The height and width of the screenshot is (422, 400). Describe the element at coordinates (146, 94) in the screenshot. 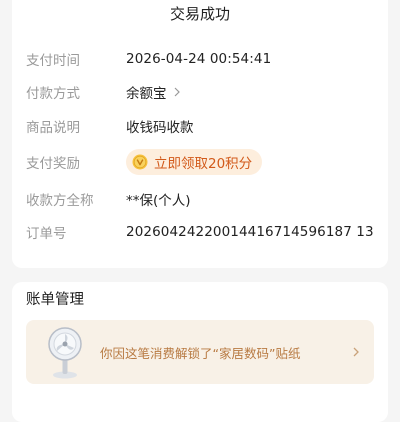

I see `payment-method-text: 余额宝` at that location.